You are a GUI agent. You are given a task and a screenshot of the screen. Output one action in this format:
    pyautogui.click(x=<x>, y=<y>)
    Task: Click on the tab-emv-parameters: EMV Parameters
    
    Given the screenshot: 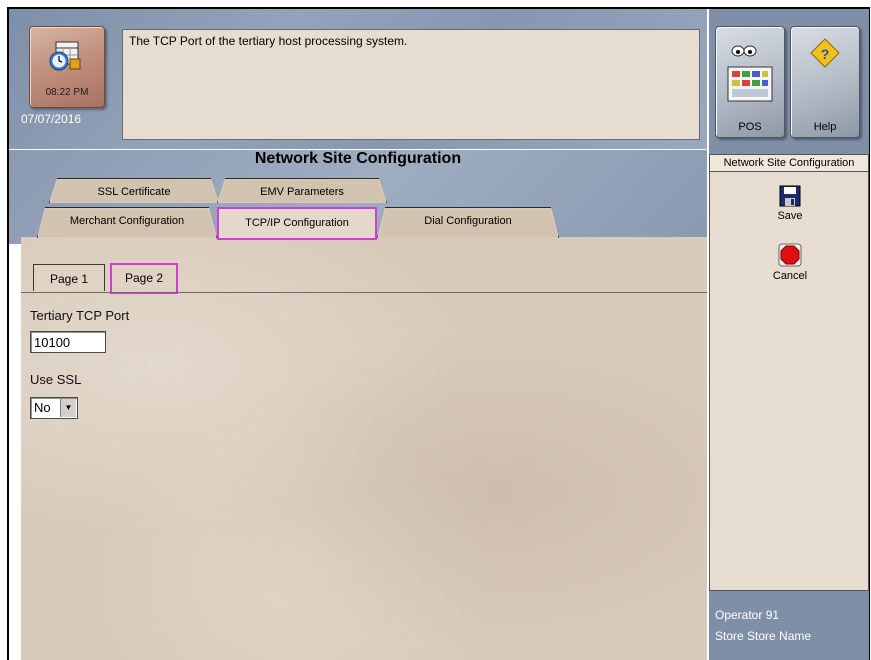 What is the action you would take?
    pyautogui.click(x=302, y=190)
    